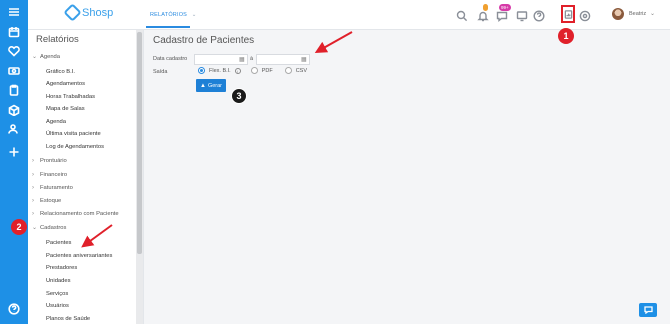 The height and width of the screenshot is (324, 670). Describe the element at coordinates (14, 12) in the screenshot. I see `menu-icon` at that location.